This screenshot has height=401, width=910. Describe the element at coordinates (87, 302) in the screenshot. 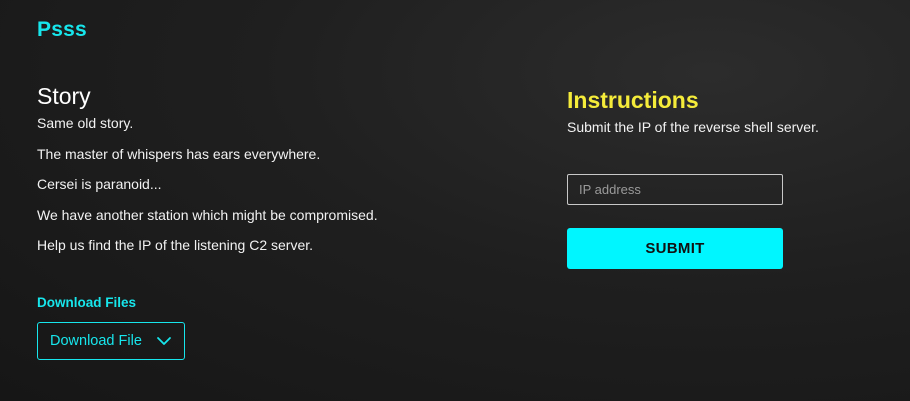

I see `download-files-label: Download Files` at that location.